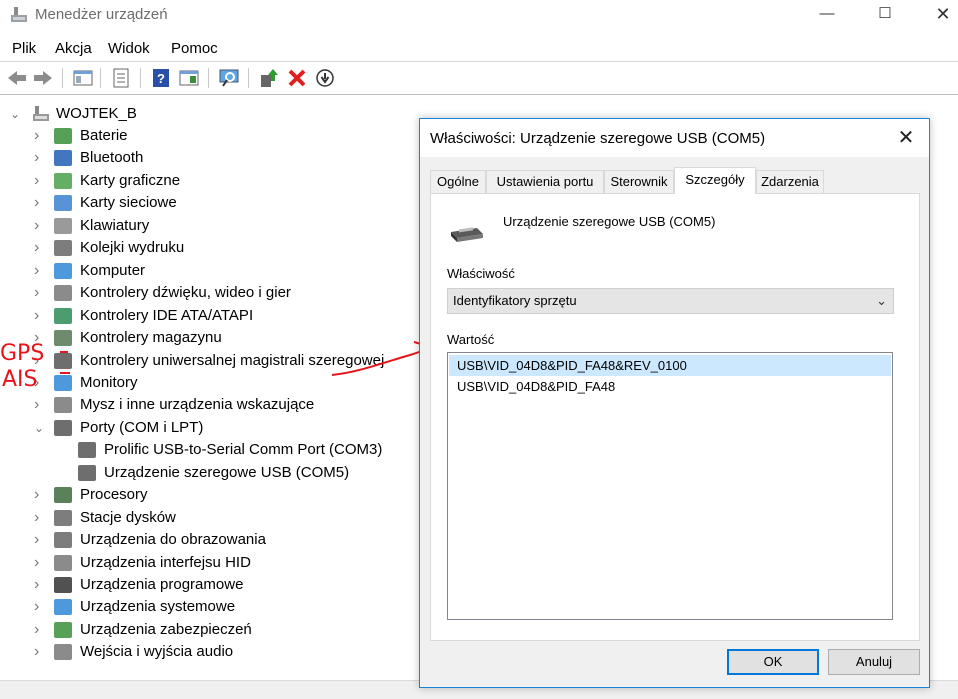 The height and width of the screenshot is (699, 958). I want to click on menu-file: Plik, so click(24, 48).